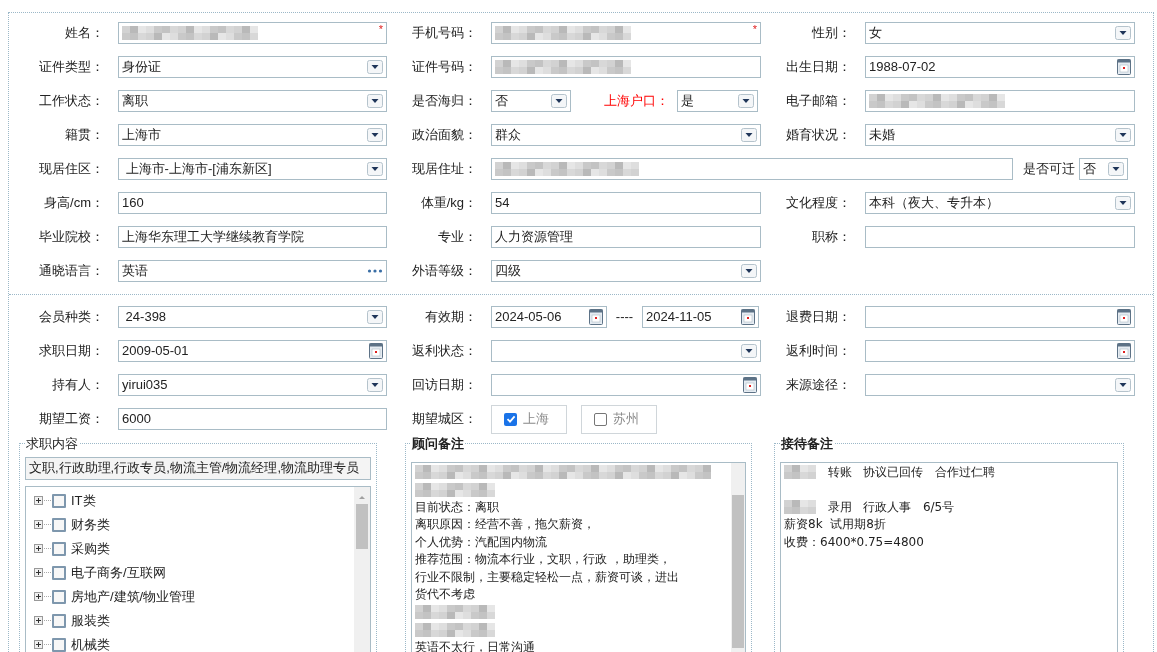  What do you see at coordinates (549, 317) in the screenshot?
I see `date-field: 2024-05-06` at bounding box center [549, 317].